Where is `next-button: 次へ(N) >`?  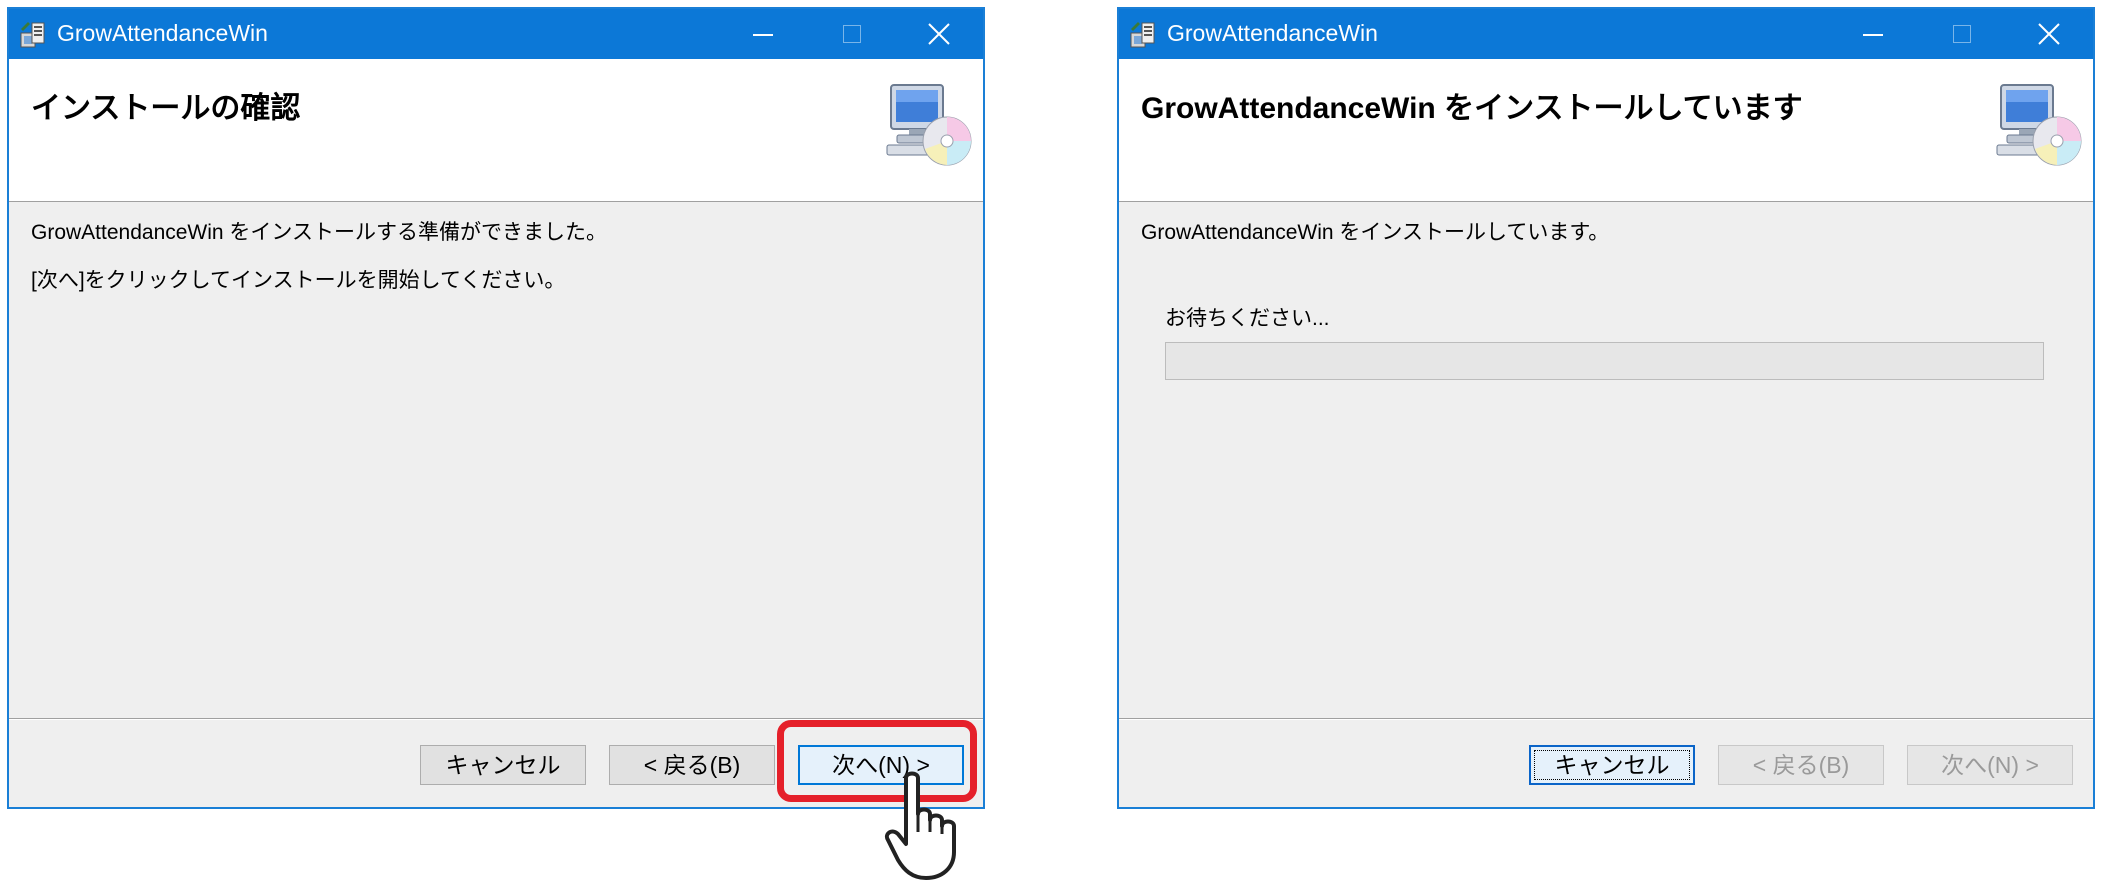 next-button: 次へ(N) > is located at coordinates (1990, 765).